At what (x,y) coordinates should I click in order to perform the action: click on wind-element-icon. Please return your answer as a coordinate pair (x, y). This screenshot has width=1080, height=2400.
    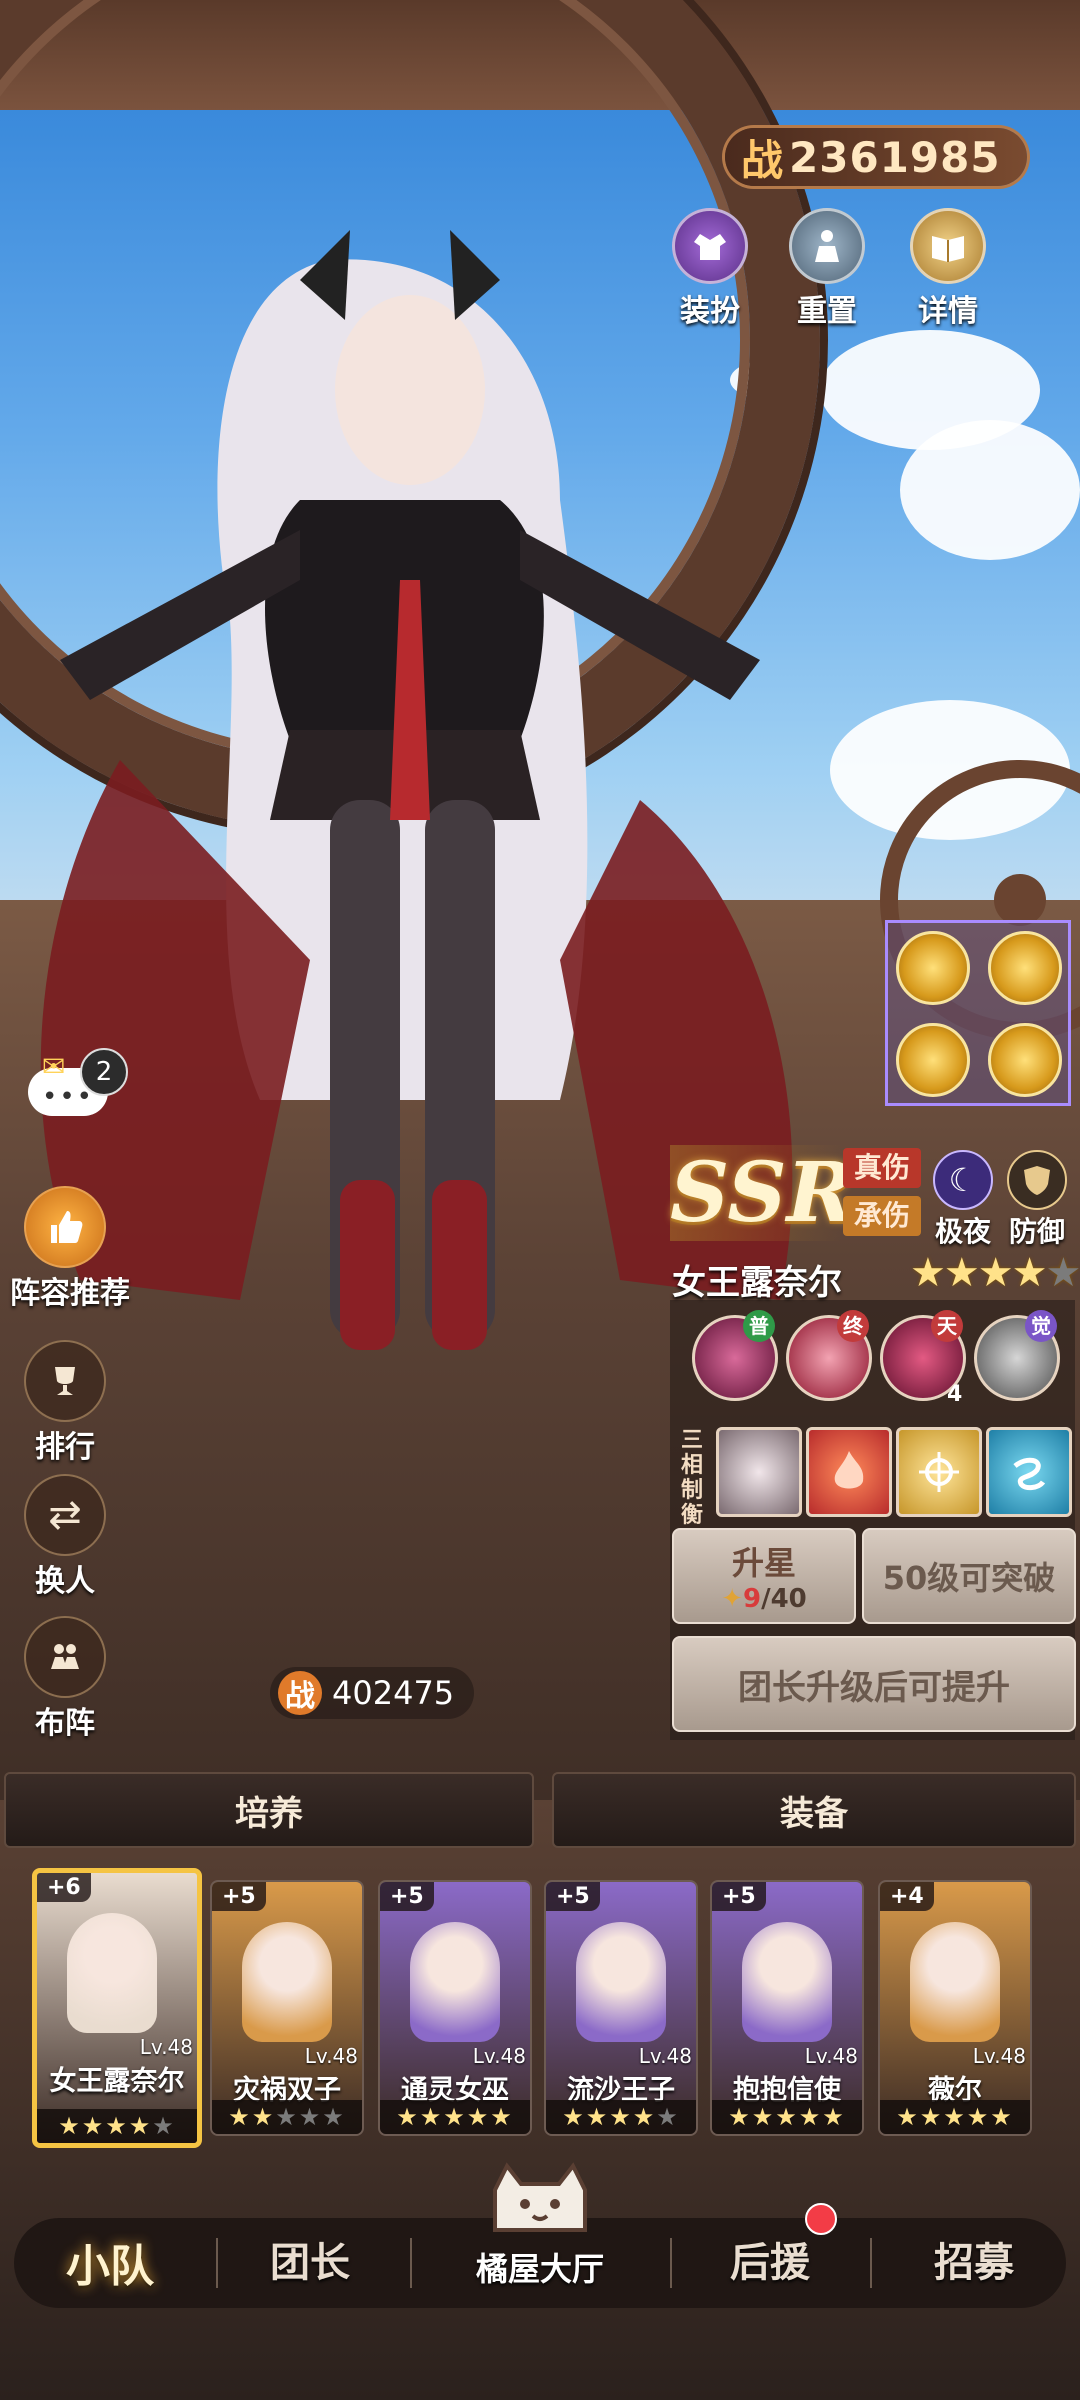
    Looking at the image, I should click on (1029, 1472).